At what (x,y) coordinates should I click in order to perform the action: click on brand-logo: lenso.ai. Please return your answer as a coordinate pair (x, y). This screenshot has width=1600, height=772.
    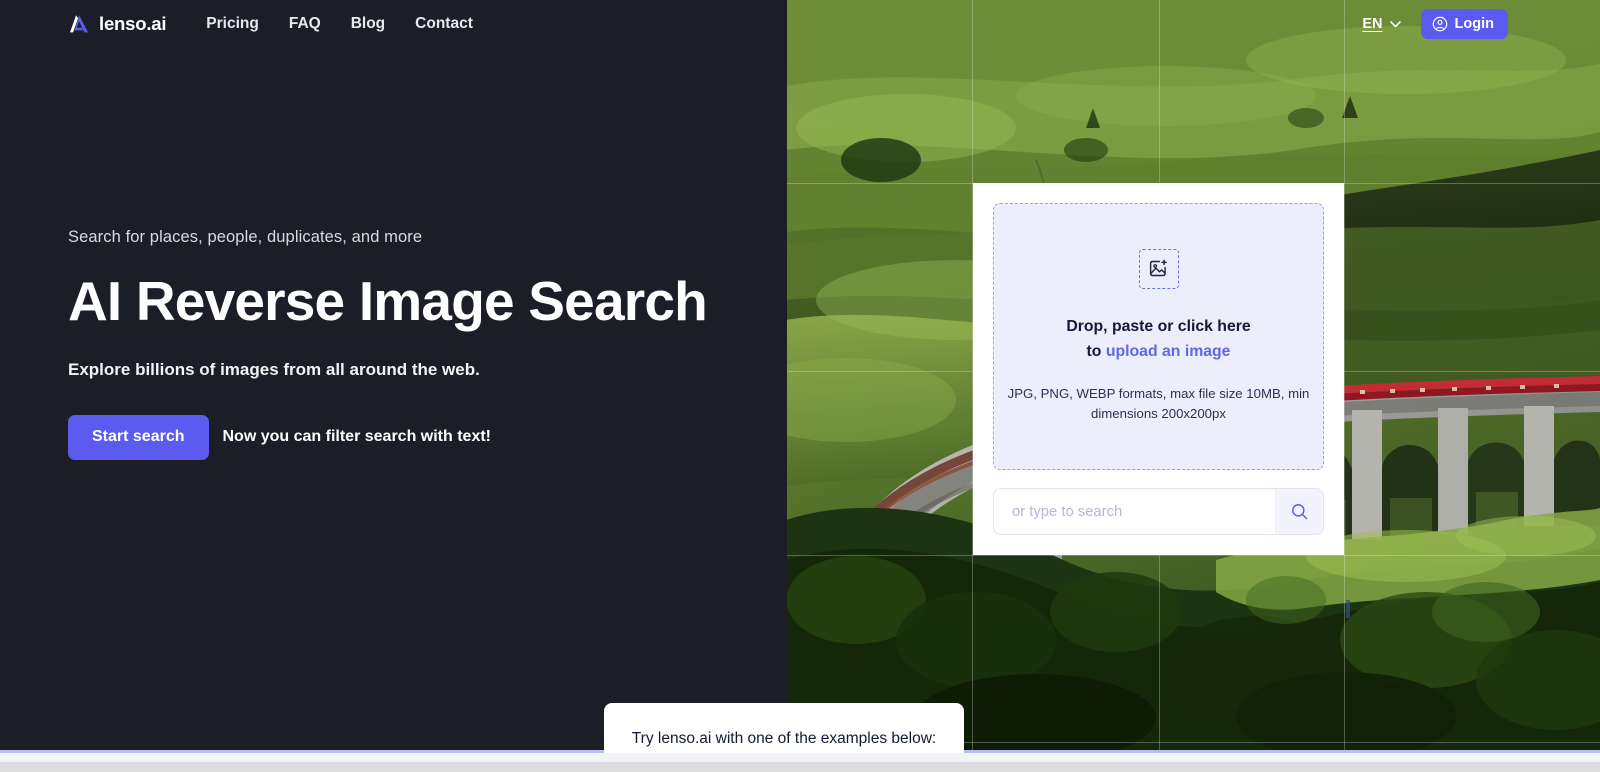
    Looking at the image, I should click on (117, 24).